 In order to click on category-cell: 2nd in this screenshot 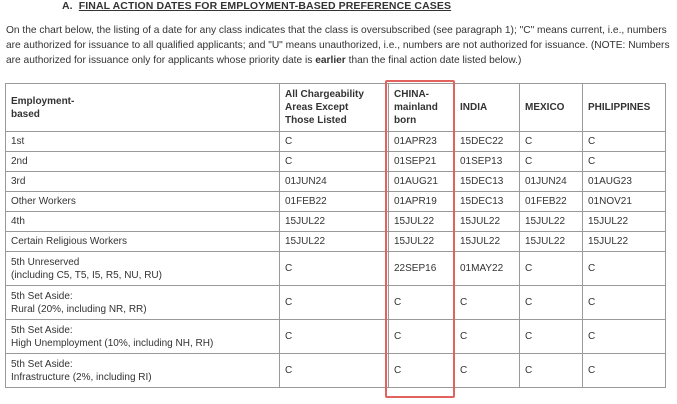, I will do `click(142, 161)`.